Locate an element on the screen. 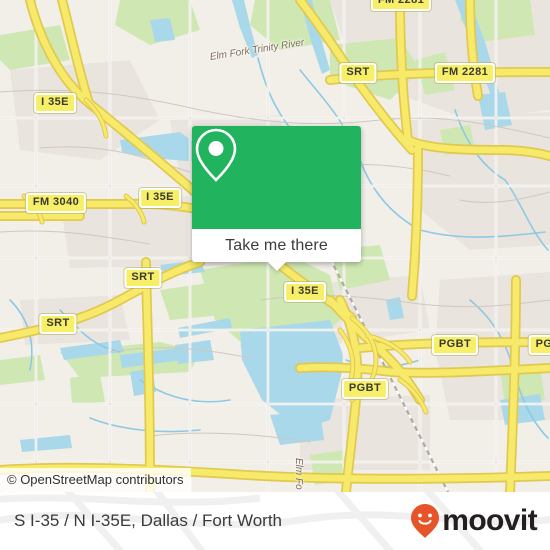  callout-action-area: Take me there is located at coordinates (276, 250).